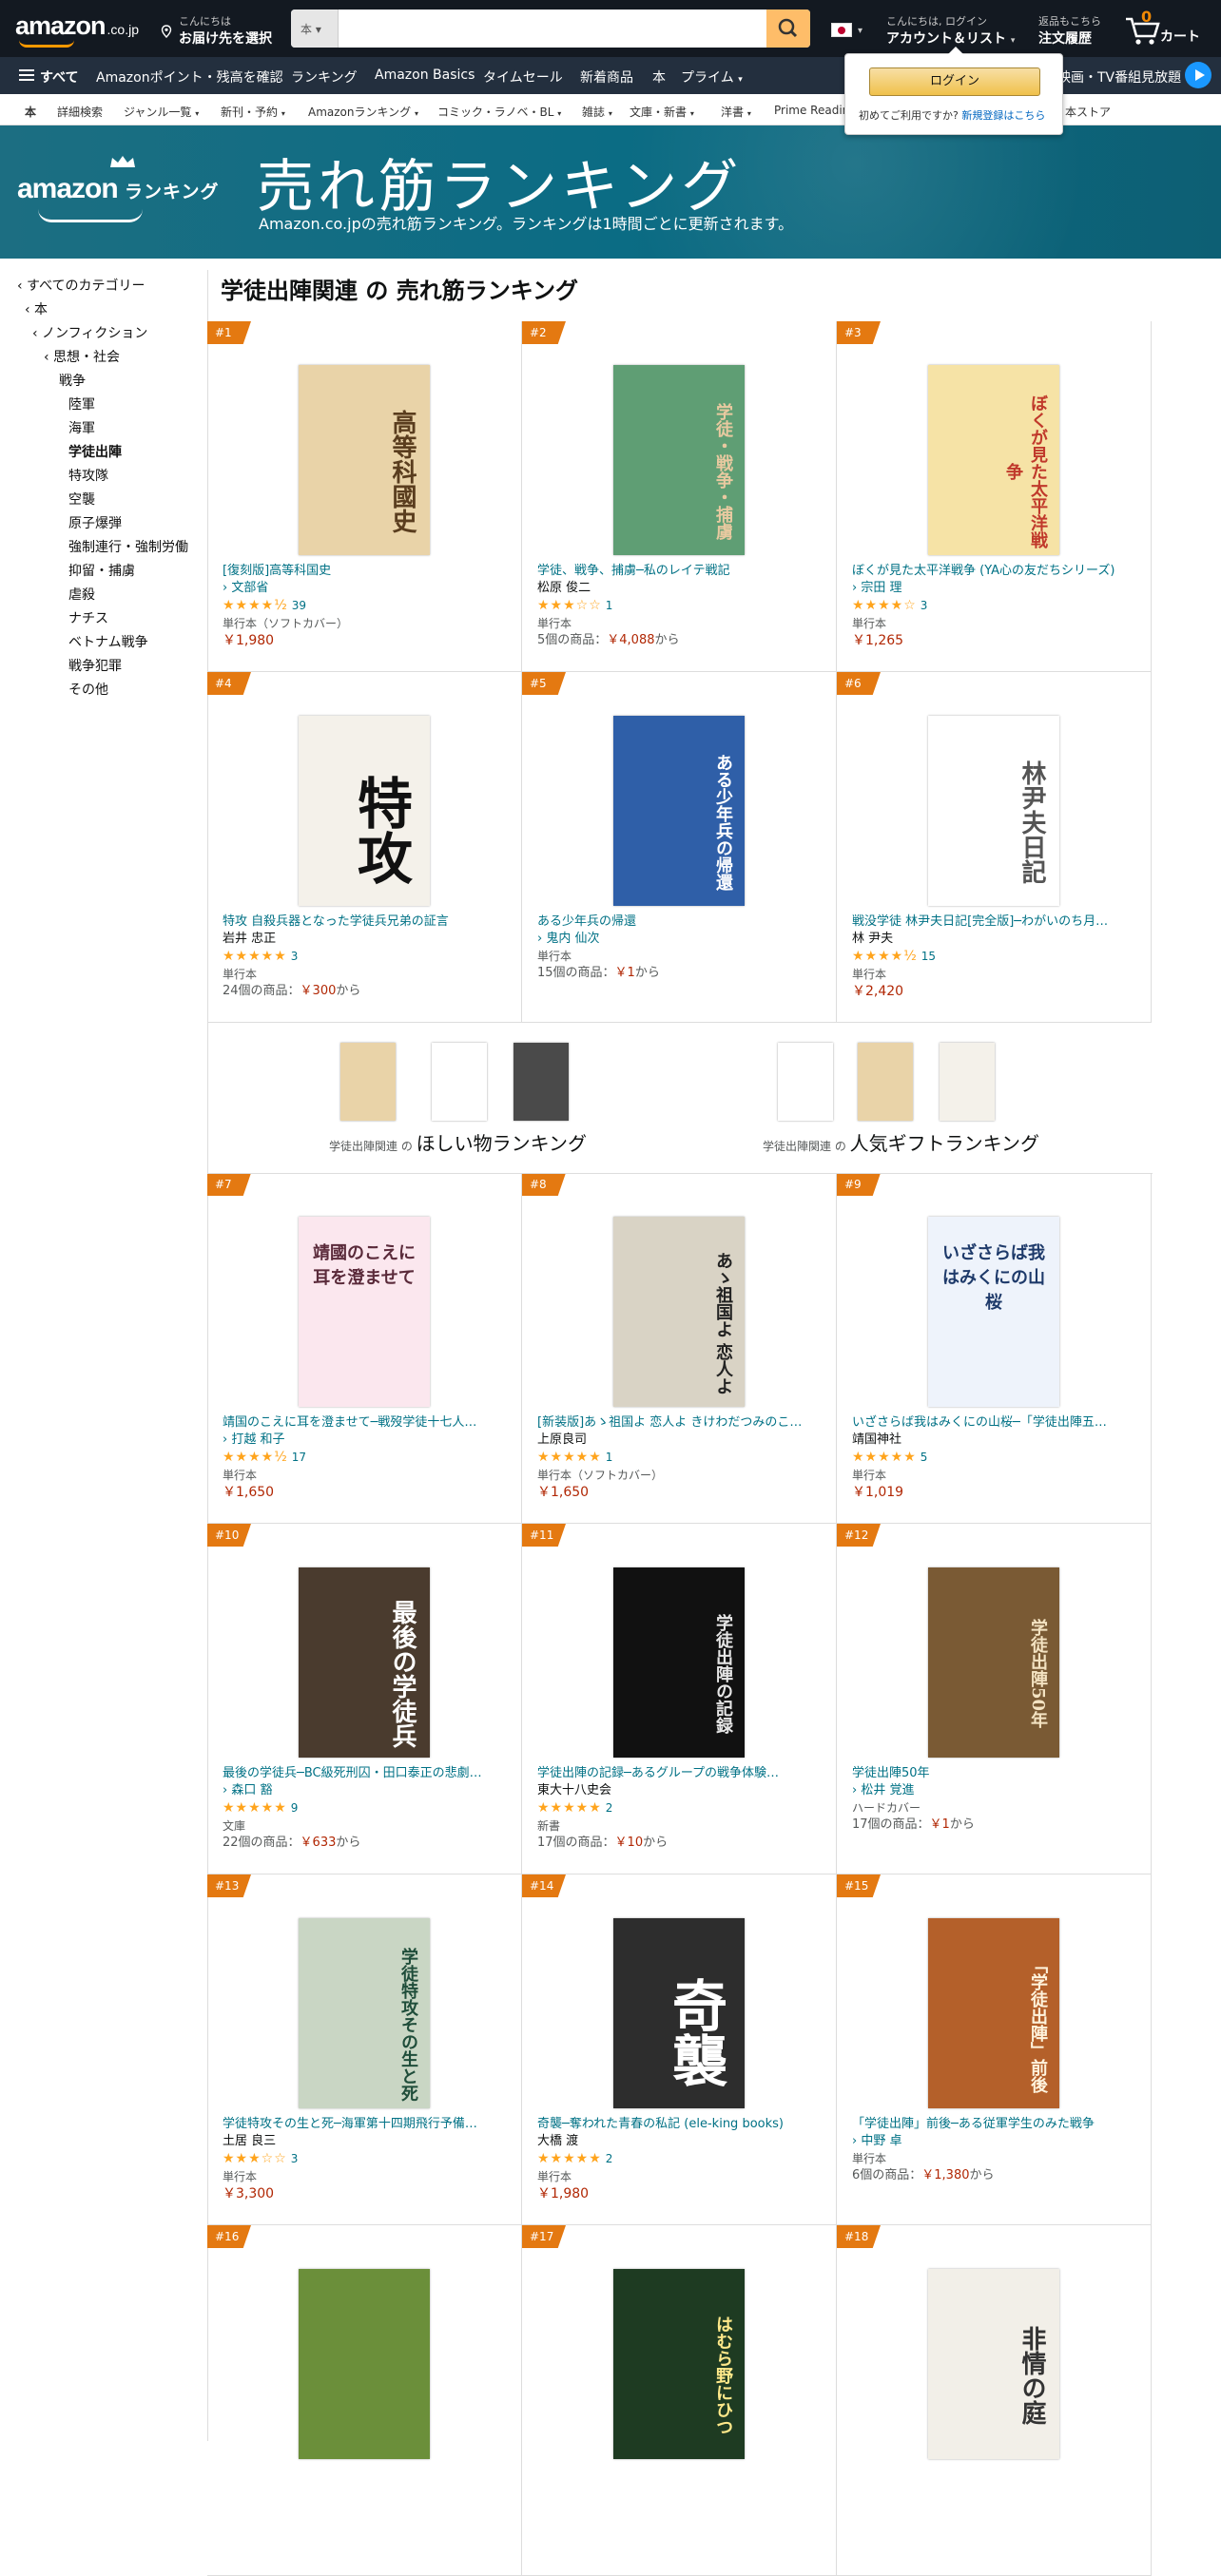 The image size is (1221, 2576). What do you see at coordinates (81, 285) in the screenshot?
I see `sidebar-item: ‹ すべてのカテゴリー` at bounding box center [81, 285].